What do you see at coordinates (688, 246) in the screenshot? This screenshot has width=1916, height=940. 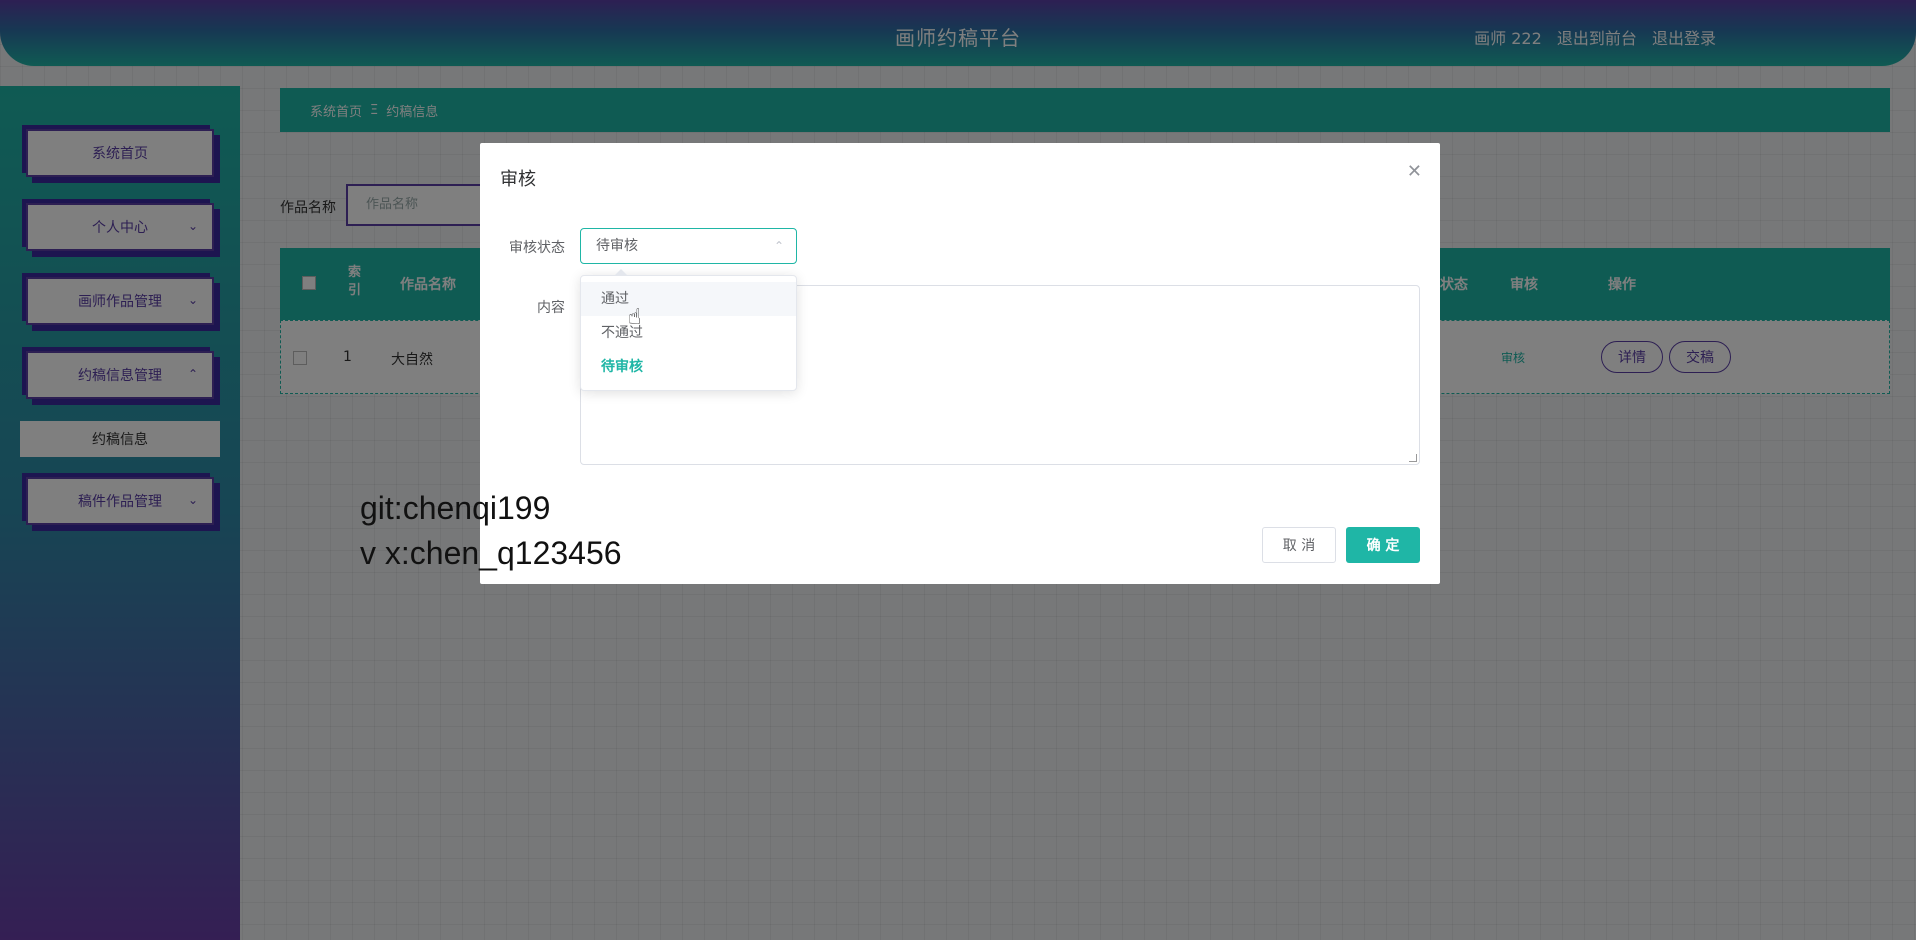 I see `status-select: 待审核 ⌃` at bounding box center [688, 246].